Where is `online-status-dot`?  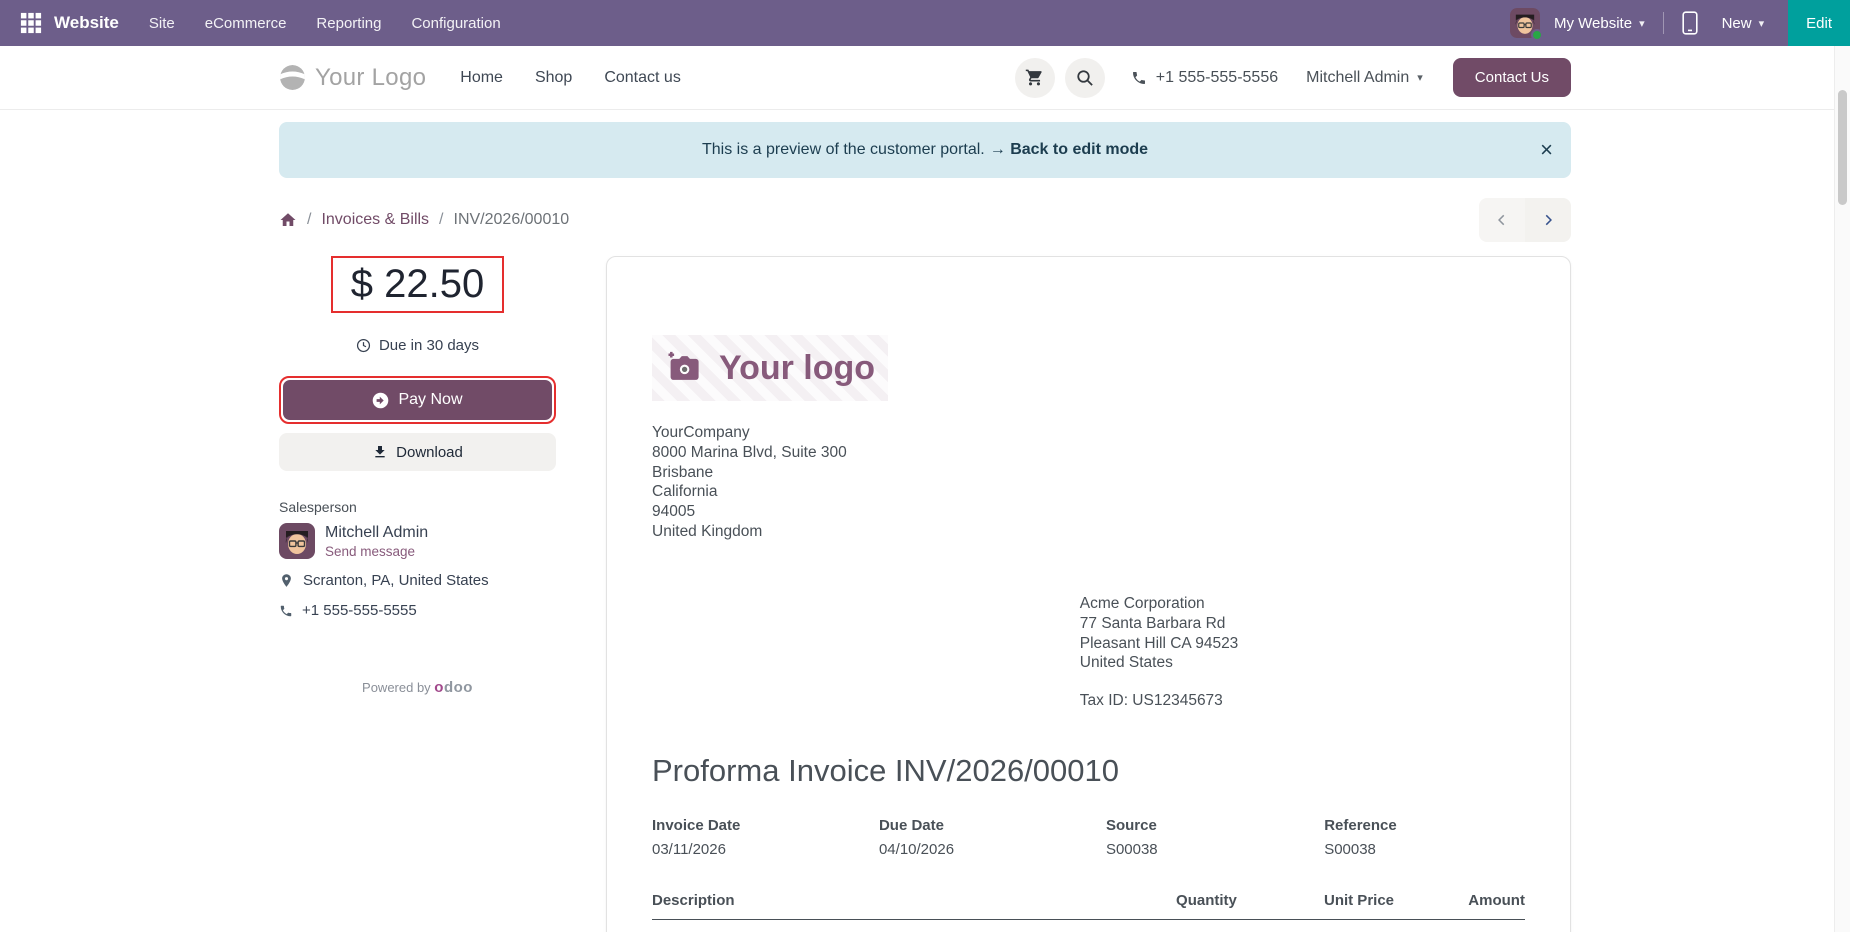 online-status-dot is located at coordinates (1536, 35).